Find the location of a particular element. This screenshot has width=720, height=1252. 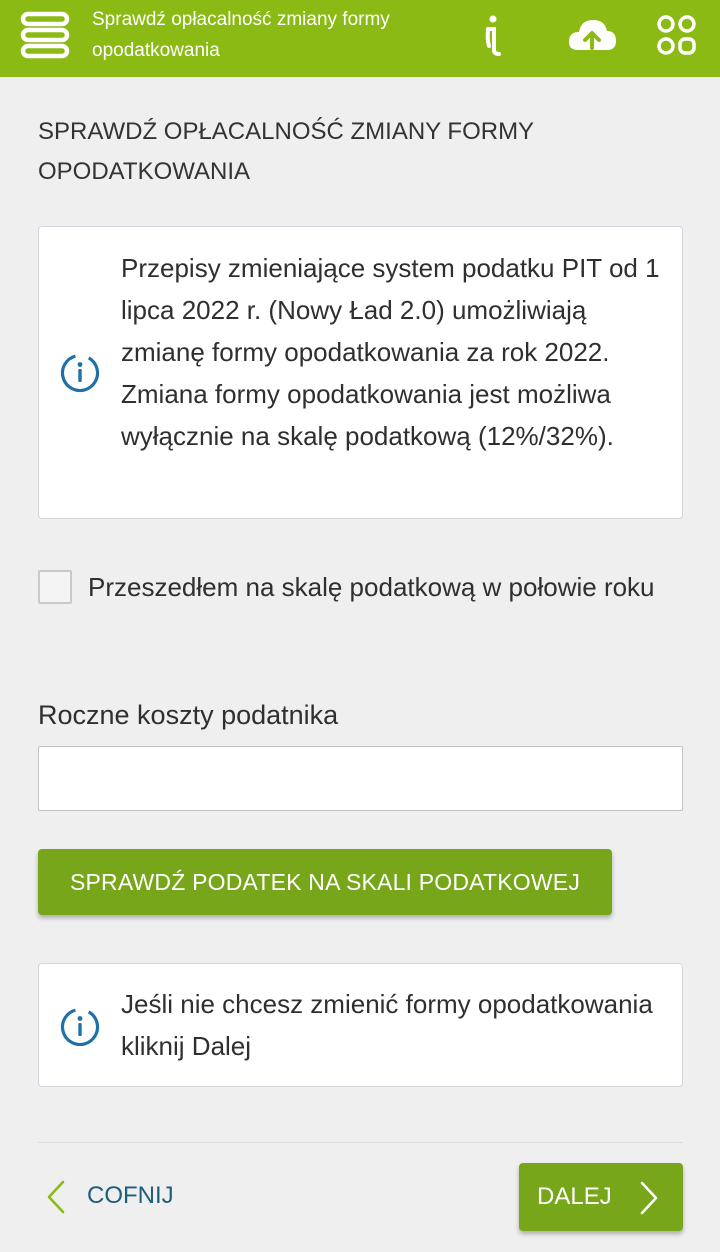

apps-grid-icon is located at coordinates (677, 36).